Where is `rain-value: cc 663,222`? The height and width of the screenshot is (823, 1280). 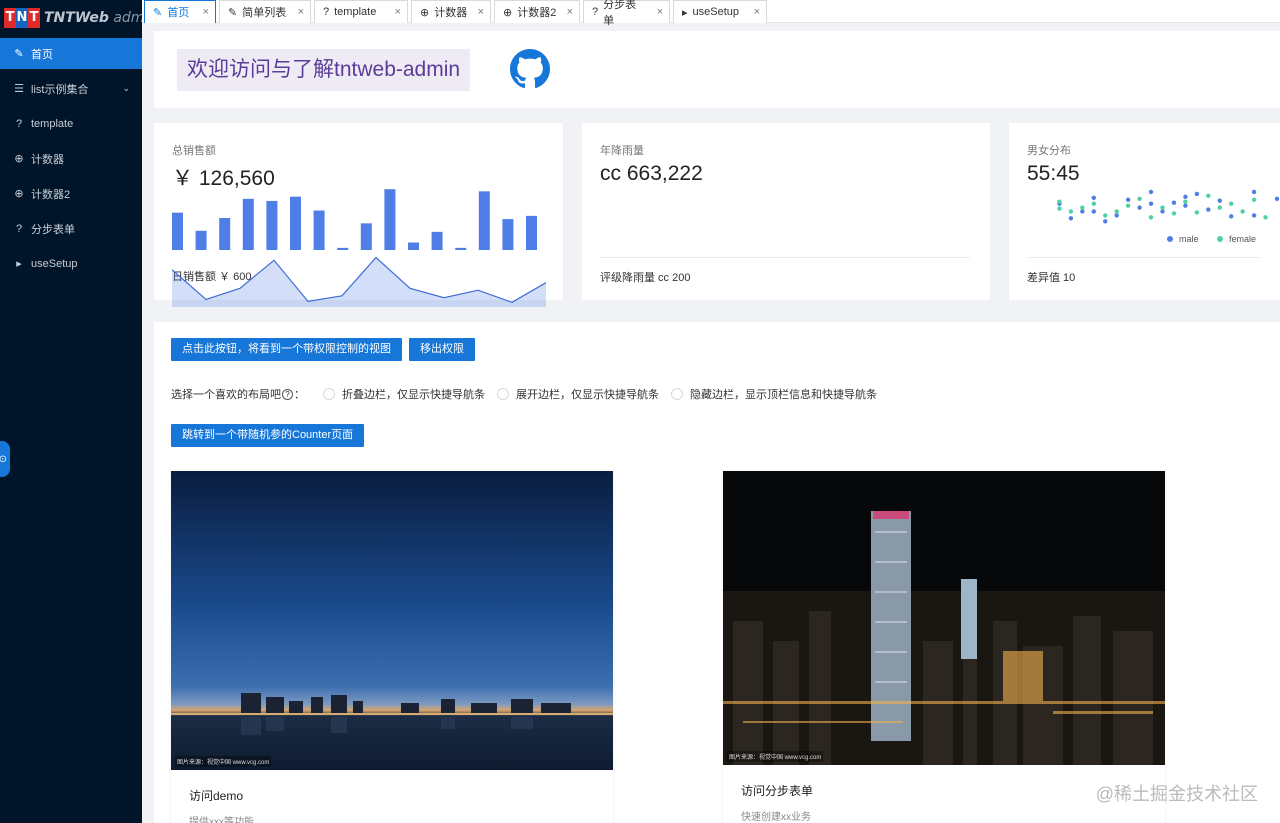
rain-value: cc 663,222 is located at coordinates (651, 173).